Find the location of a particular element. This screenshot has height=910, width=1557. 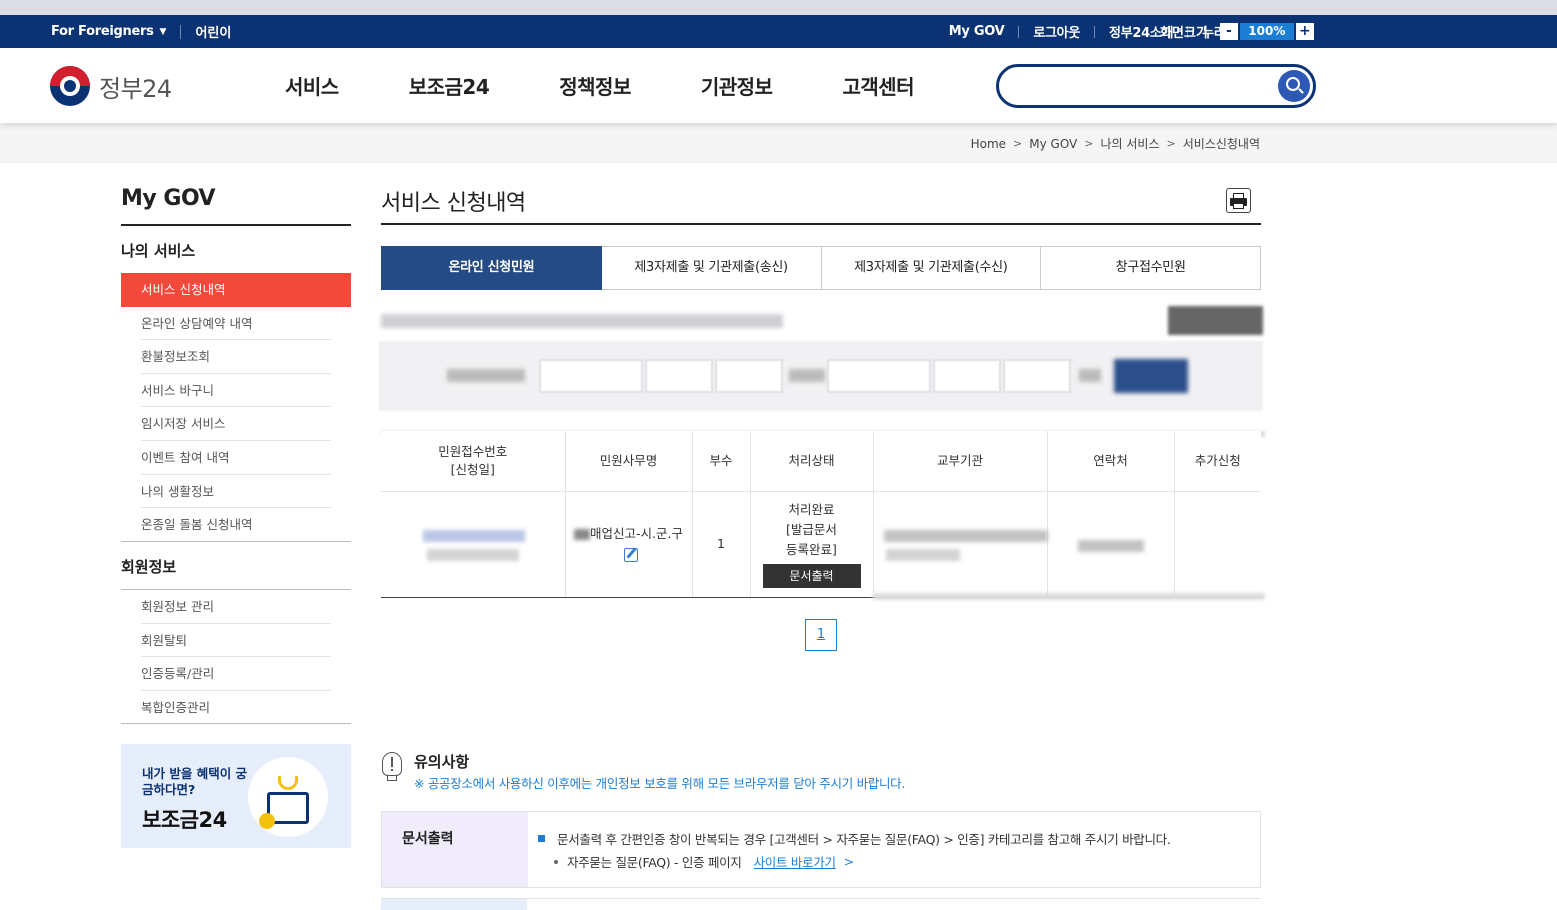

next-info-box is located at coordinates (821, 904).